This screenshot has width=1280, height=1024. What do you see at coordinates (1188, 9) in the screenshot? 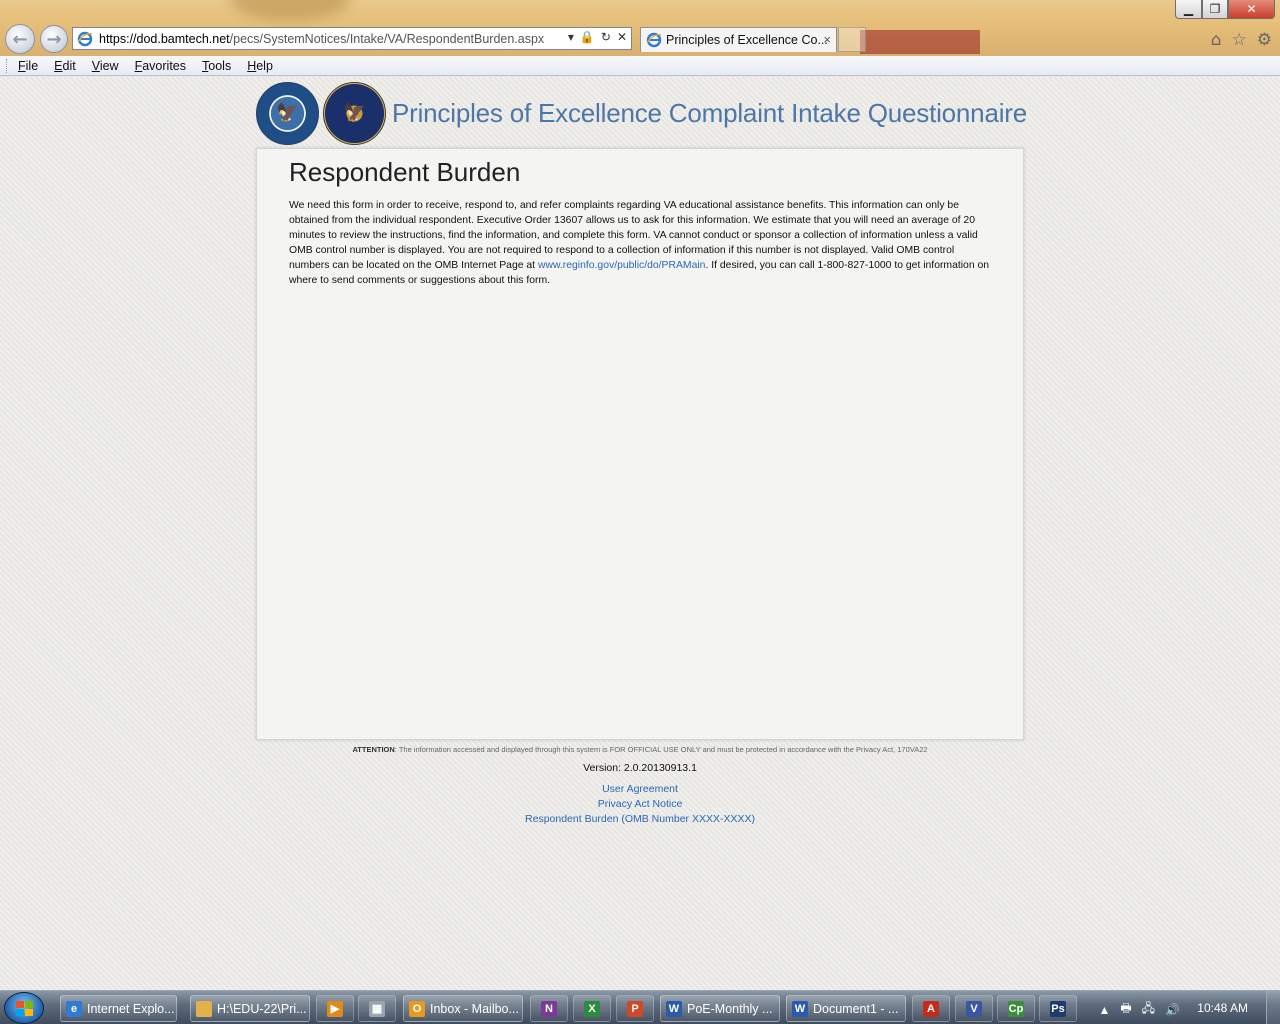
I see `minimize-button: ▁` at bounding box center [1188, 9].